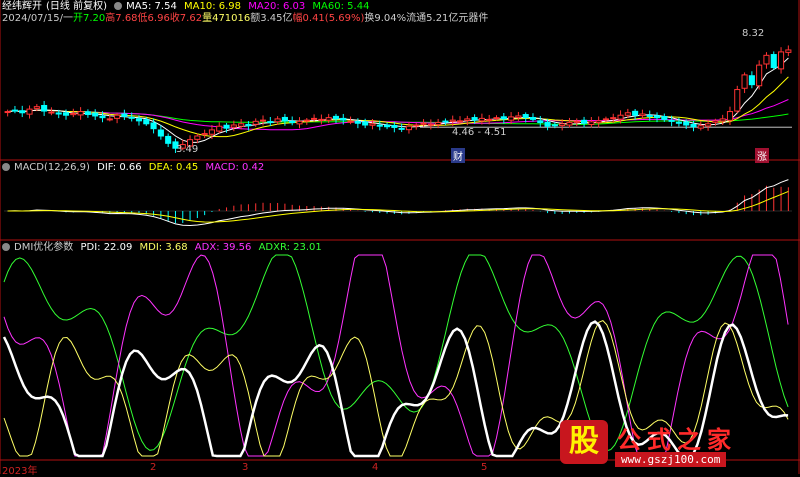 This screenshot has height=477, width=800. What do you see at coordinates (187, 149) in the screenshot?
I see `low-price-marker: 3.49` at bounding box center [187, 149].